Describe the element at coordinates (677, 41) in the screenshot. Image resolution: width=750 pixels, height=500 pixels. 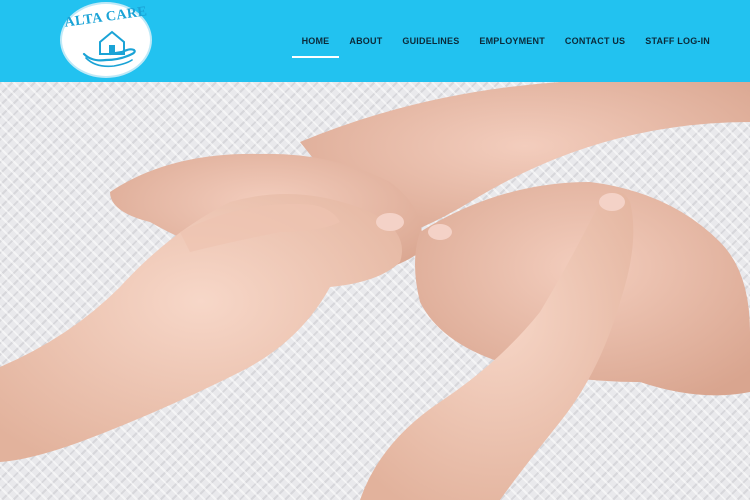
I see `nav-staff-login: STAFF LOG-IN` at that location.